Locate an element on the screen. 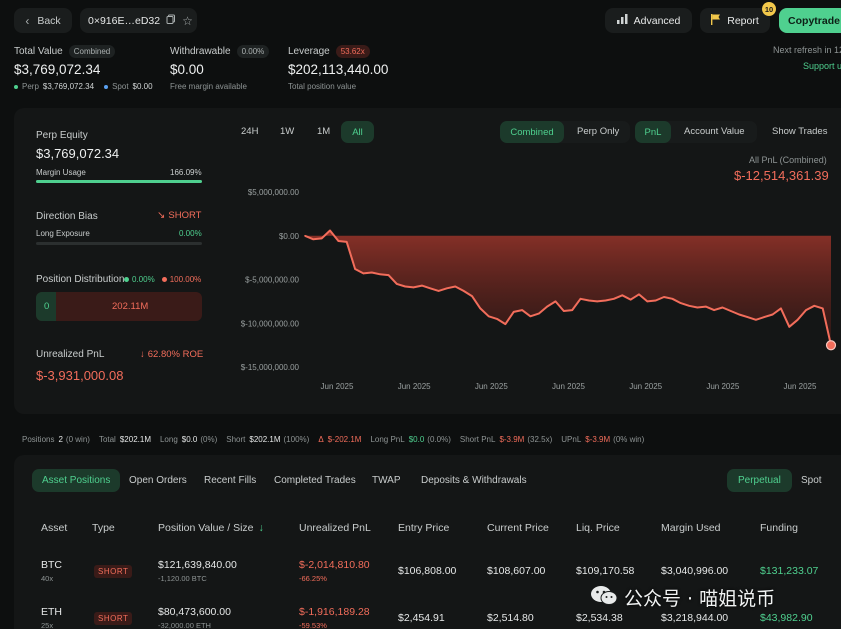 This screenshot has height=629, width=841. upnl-pct: (0% win) is located at coordinates (629, 439).